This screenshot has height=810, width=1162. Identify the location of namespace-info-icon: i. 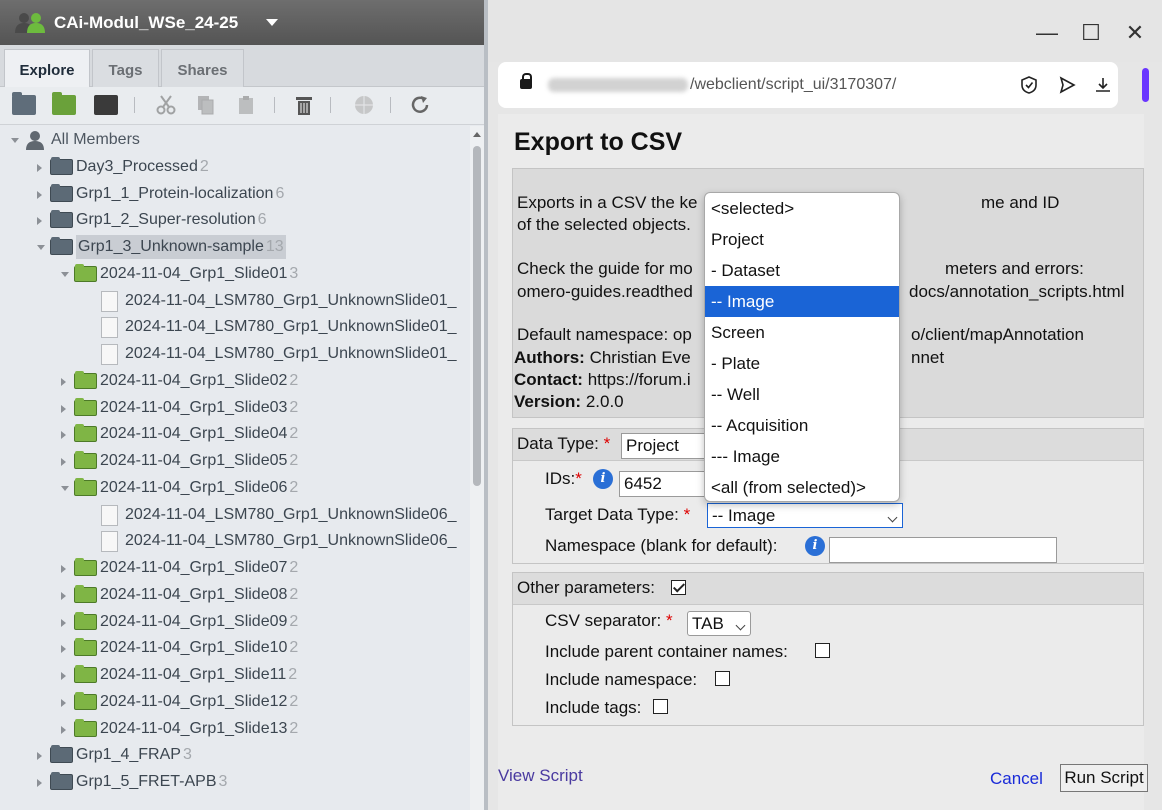
(815, 546).